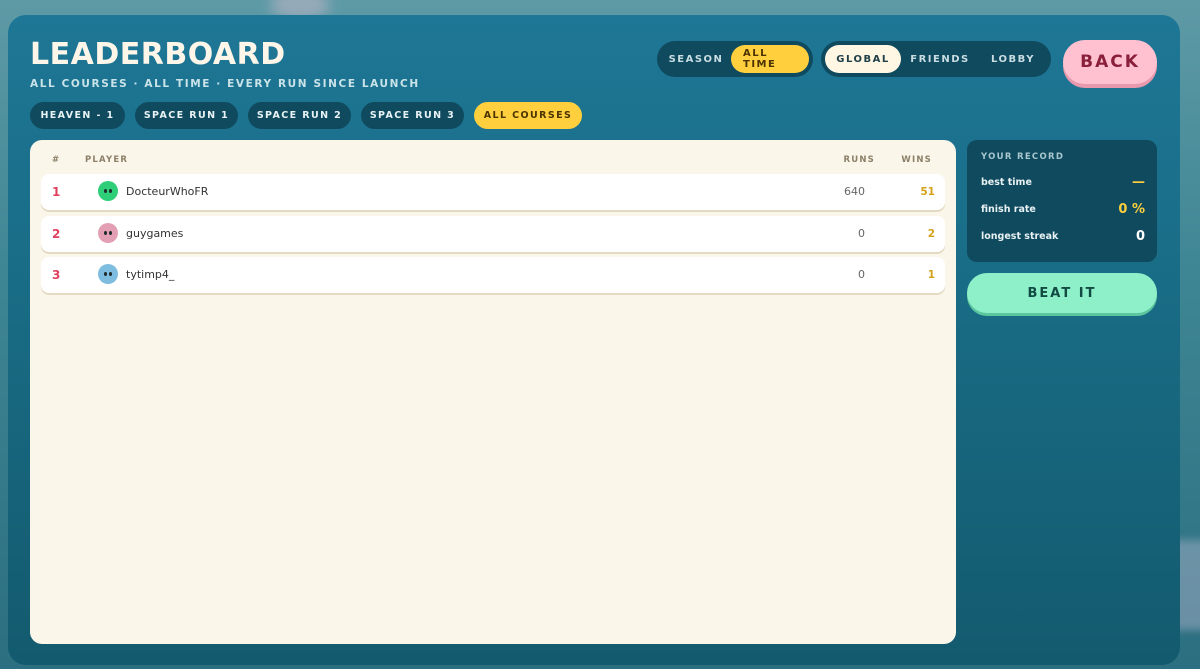 Image resolution: width=1200 pixels, height=669 pixels. Describe the element at coordinates (696, 59) in the screenshot. I see `season-tab: SEASON` at that location.